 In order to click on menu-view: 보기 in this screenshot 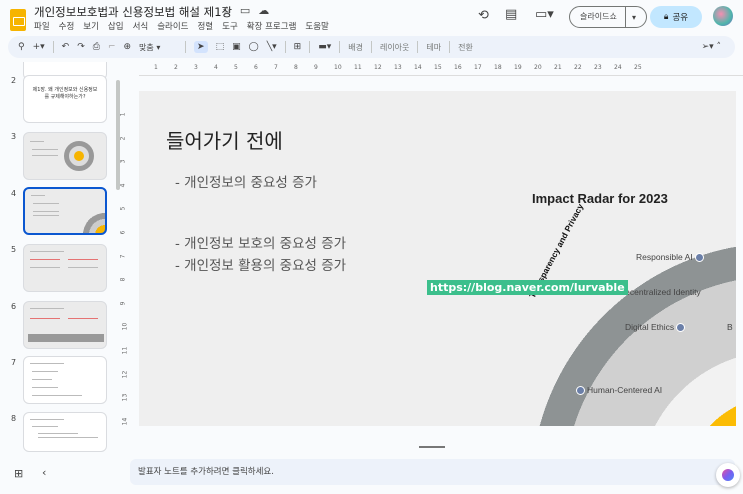, I will do `click(91, 26)`.